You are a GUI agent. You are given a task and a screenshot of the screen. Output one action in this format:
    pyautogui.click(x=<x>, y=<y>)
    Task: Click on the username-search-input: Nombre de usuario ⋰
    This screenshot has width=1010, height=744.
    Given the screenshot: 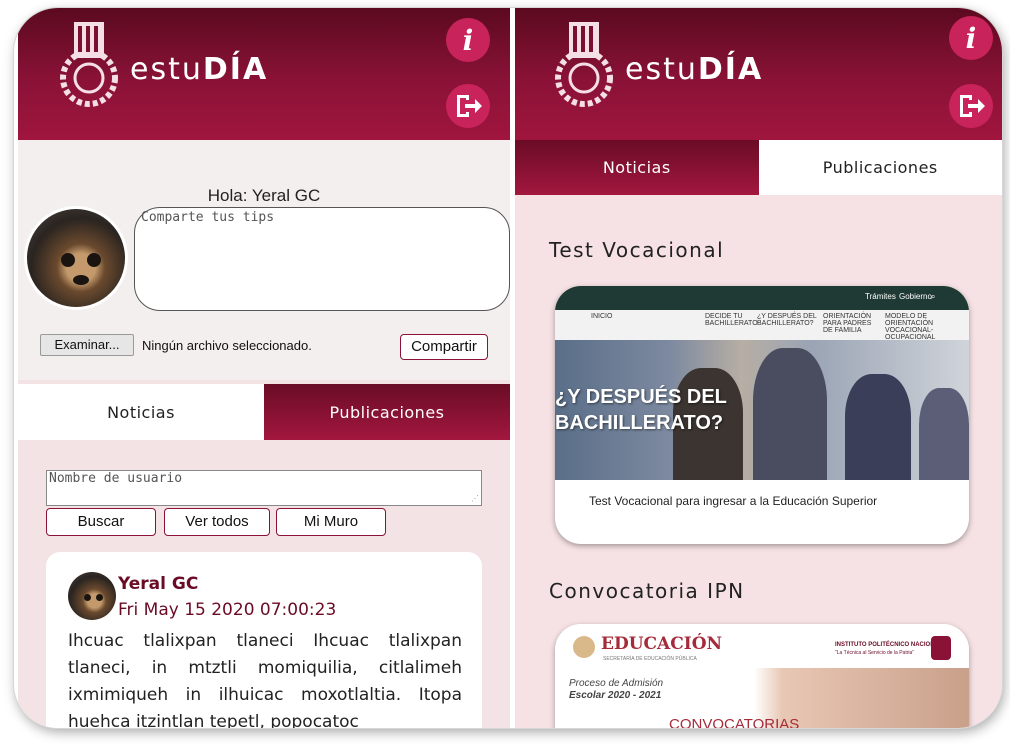 What is the action you would take?
    pyautogui.click(x=264, y=488)
    